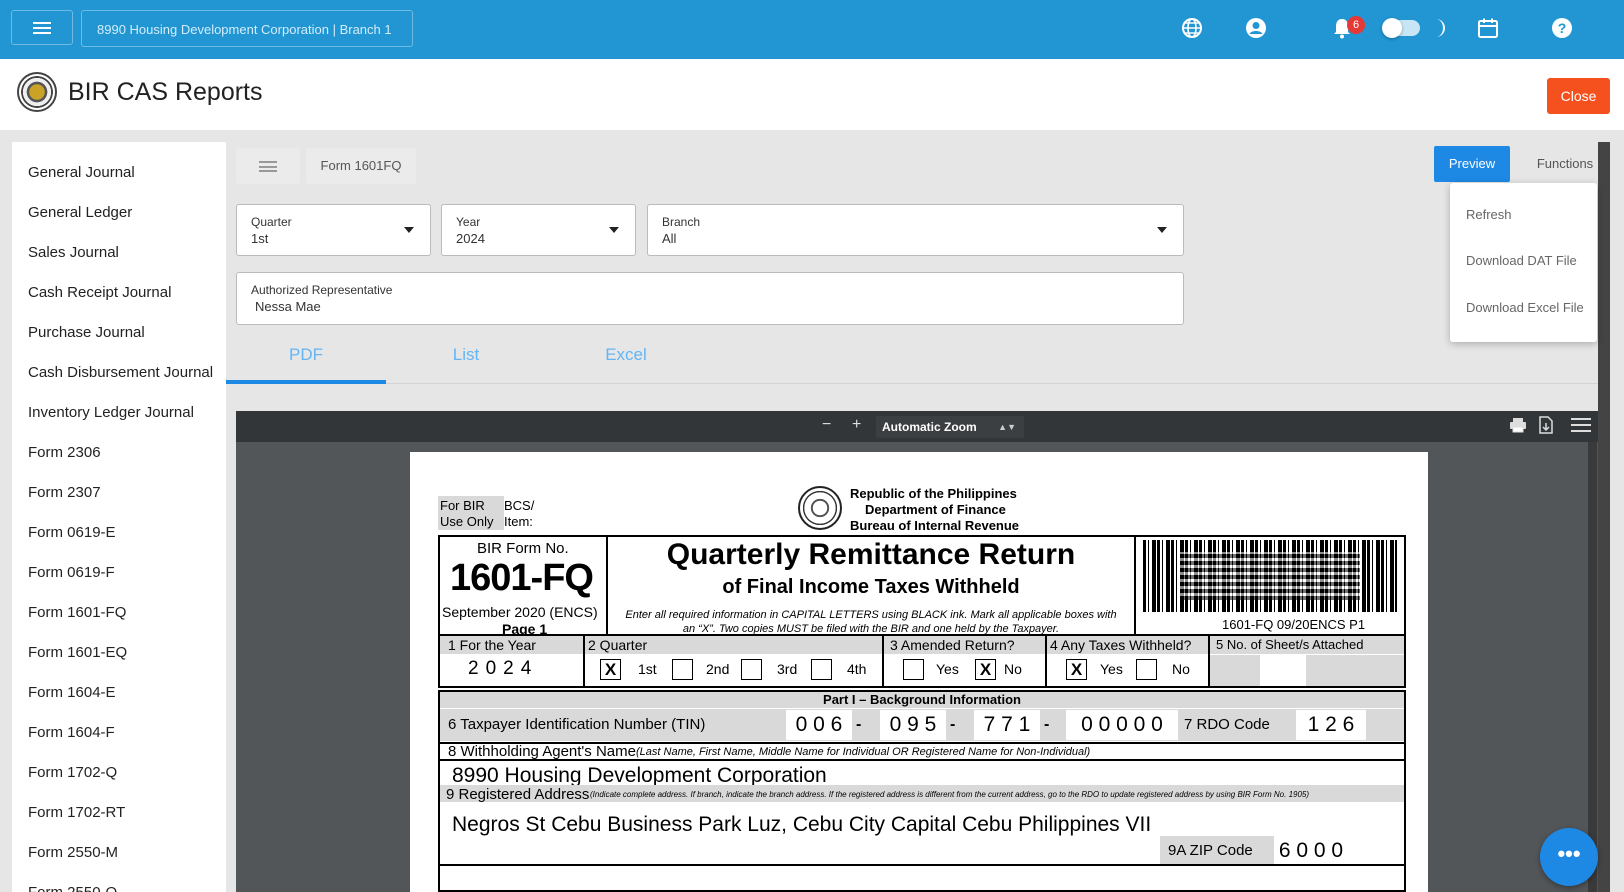  Describe the element at coordinates (111, 412) in the screenshot. I see `sidebar-item-inventory-ledger-journal: Inventory Ledger Journal` at that location.